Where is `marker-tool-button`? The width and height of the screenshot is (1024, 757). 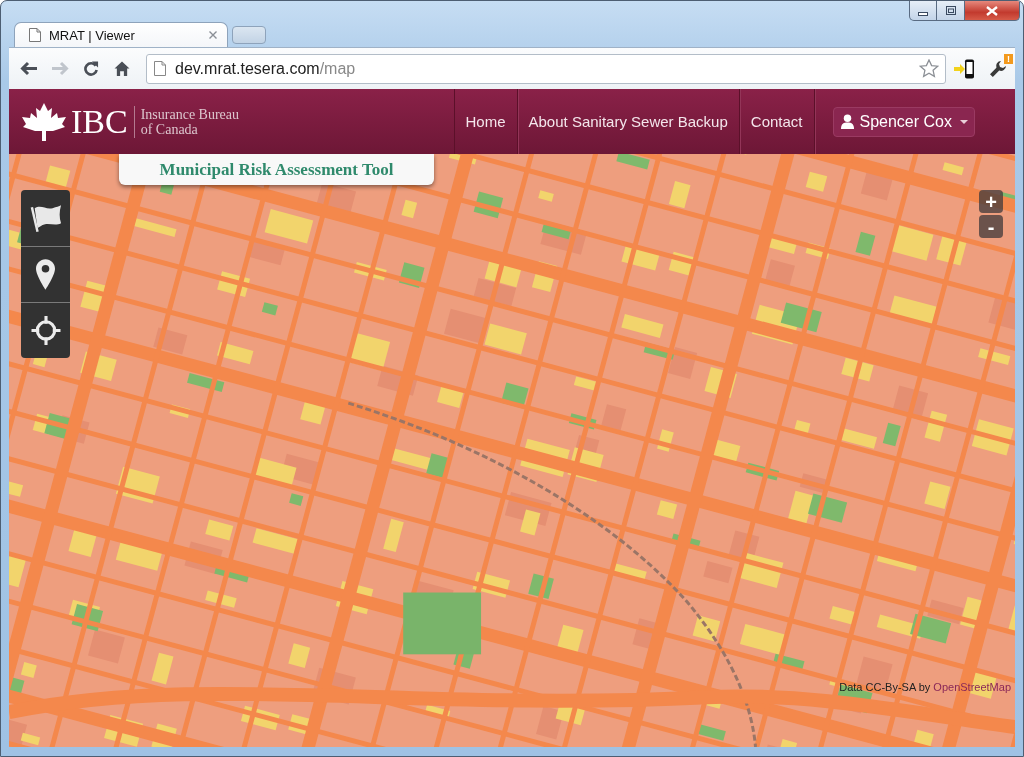
marker-tool-button is located at coordinates (45, 274).